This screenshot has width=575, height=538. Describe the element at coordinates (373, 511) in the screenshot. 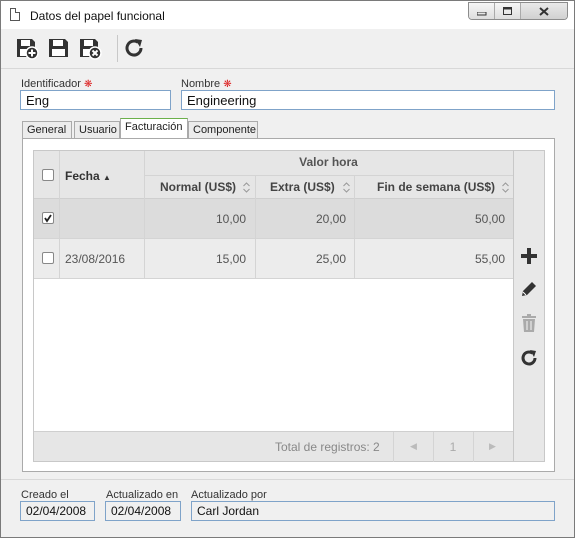

I see `updated-by-field: Carl Jordan` at that location.